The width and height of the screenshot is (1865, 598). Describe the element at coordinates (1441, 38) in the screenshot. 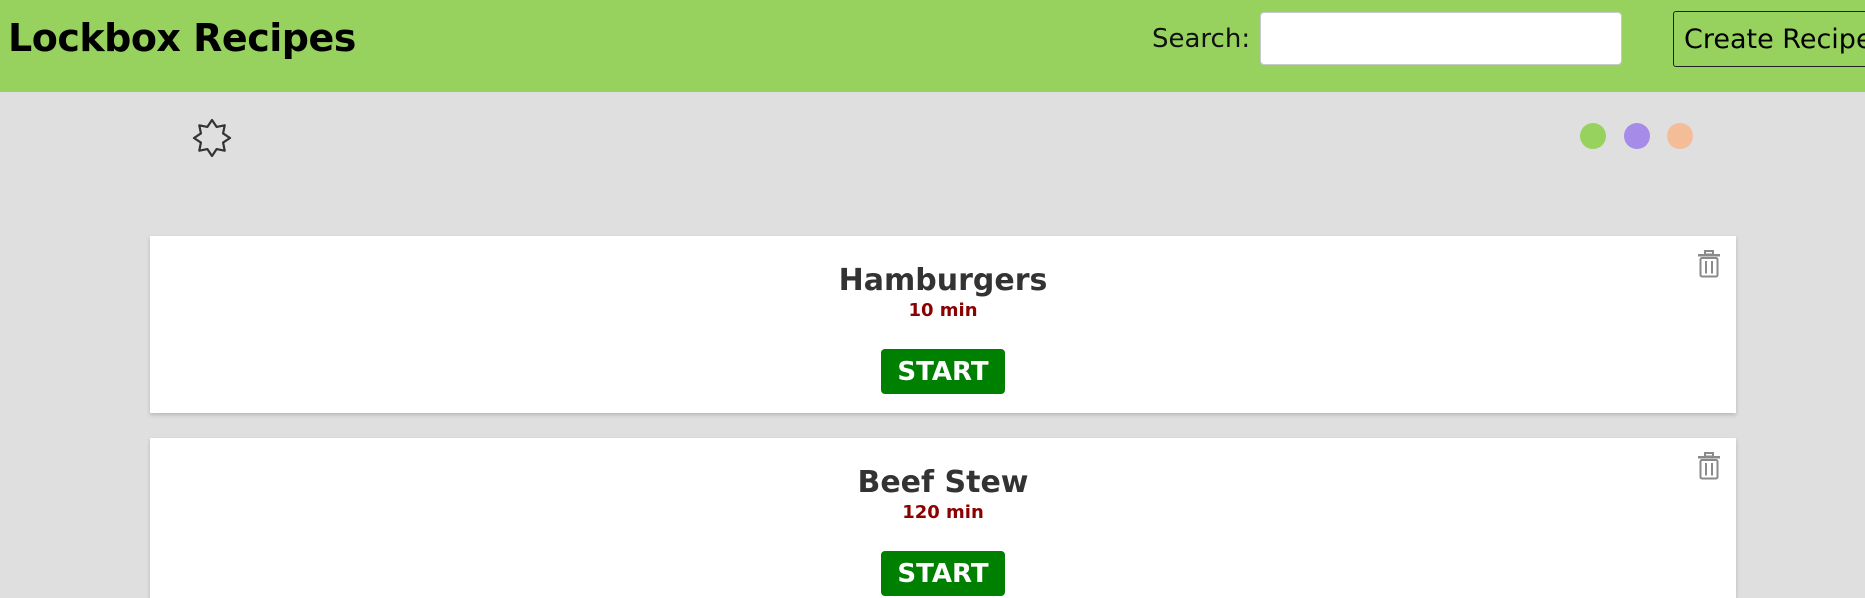

I see `search-input` at that location.